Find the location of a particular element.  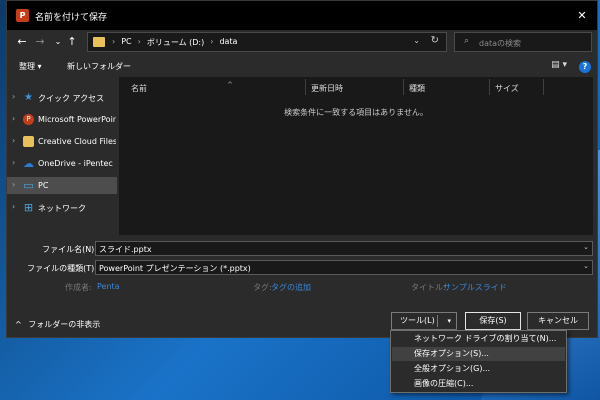

column-header-type: 種類 is located at coordinates (417, 88).